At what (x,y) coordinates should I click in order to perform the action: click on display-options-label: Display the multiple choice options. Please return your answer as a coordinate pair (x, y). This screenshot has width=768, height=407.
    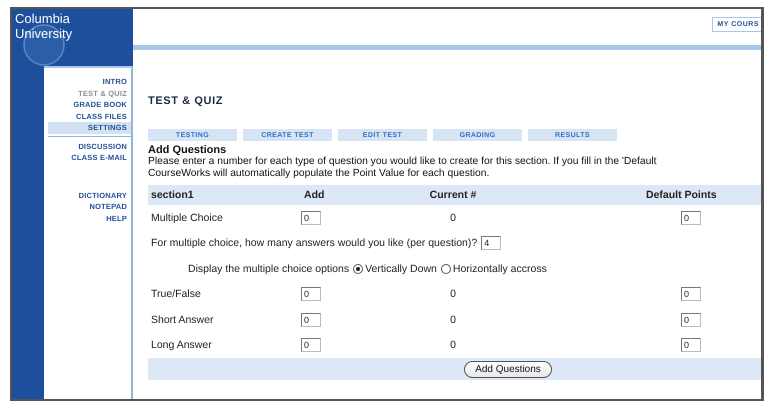
    Looking at the image, I should click on (269, 268).